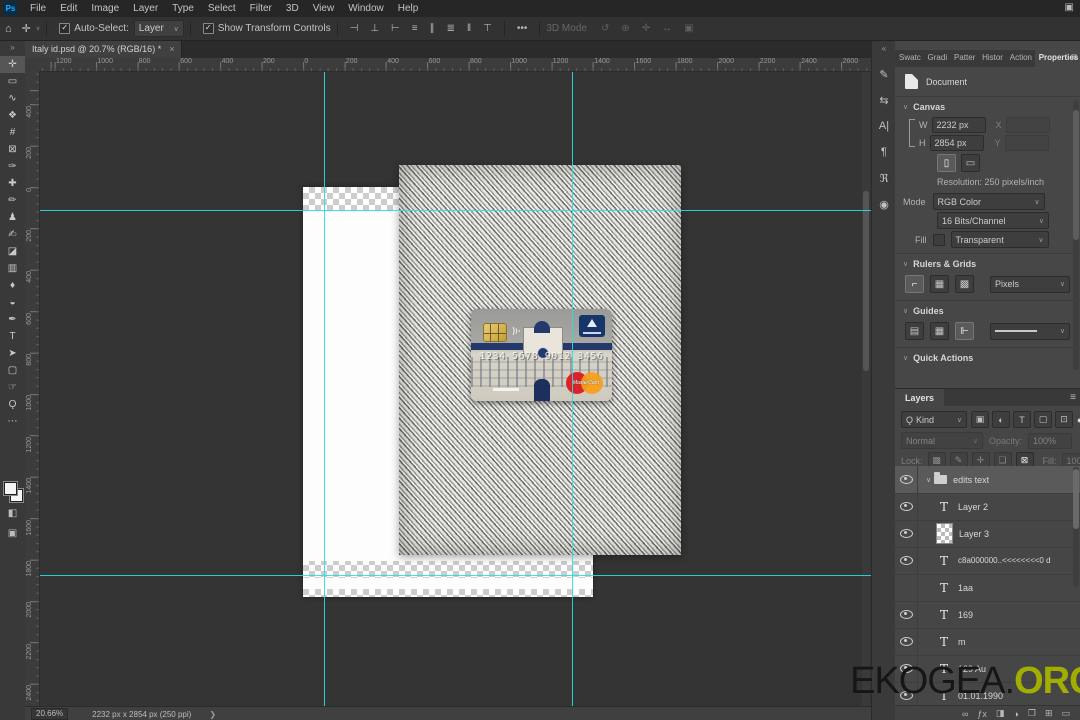 The image size is (1080, 720). What do you see at coordinates (924, 107) in the screenshot?
I see `canvas-section-header: ∨ Canvas` at bounding box center [924, 107].